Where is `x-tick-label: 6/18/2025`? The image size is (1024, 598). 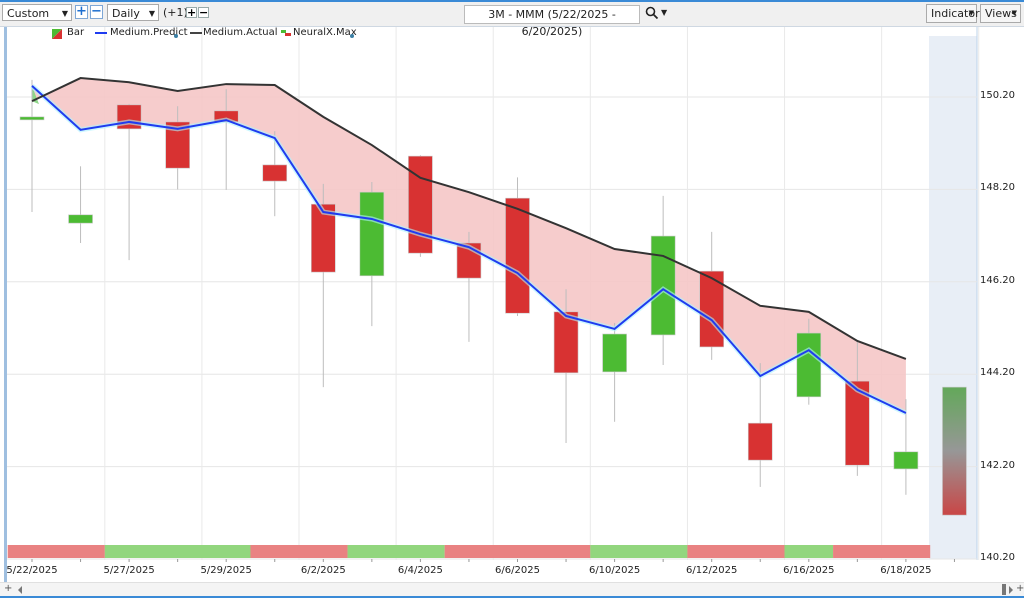
x-tick-label: 6/18/2025 is located at coordinates (906, 570).